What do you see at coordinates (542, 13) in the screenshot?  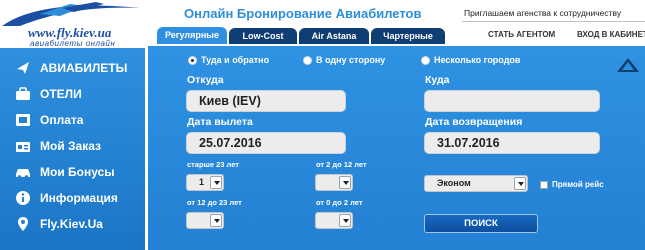 I see `agency-invite-link: Приглашаем агенства к сотрудничеству` at bounding box center [542, 13].